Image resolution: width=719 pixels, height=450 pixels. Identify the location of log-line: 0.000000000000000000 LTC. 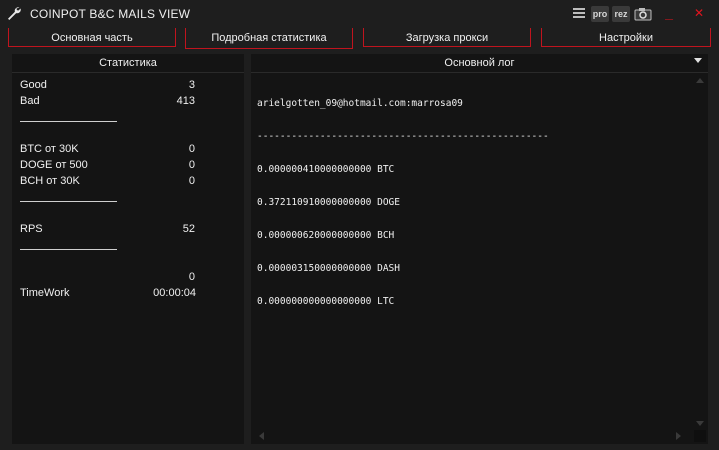
(326, 301).